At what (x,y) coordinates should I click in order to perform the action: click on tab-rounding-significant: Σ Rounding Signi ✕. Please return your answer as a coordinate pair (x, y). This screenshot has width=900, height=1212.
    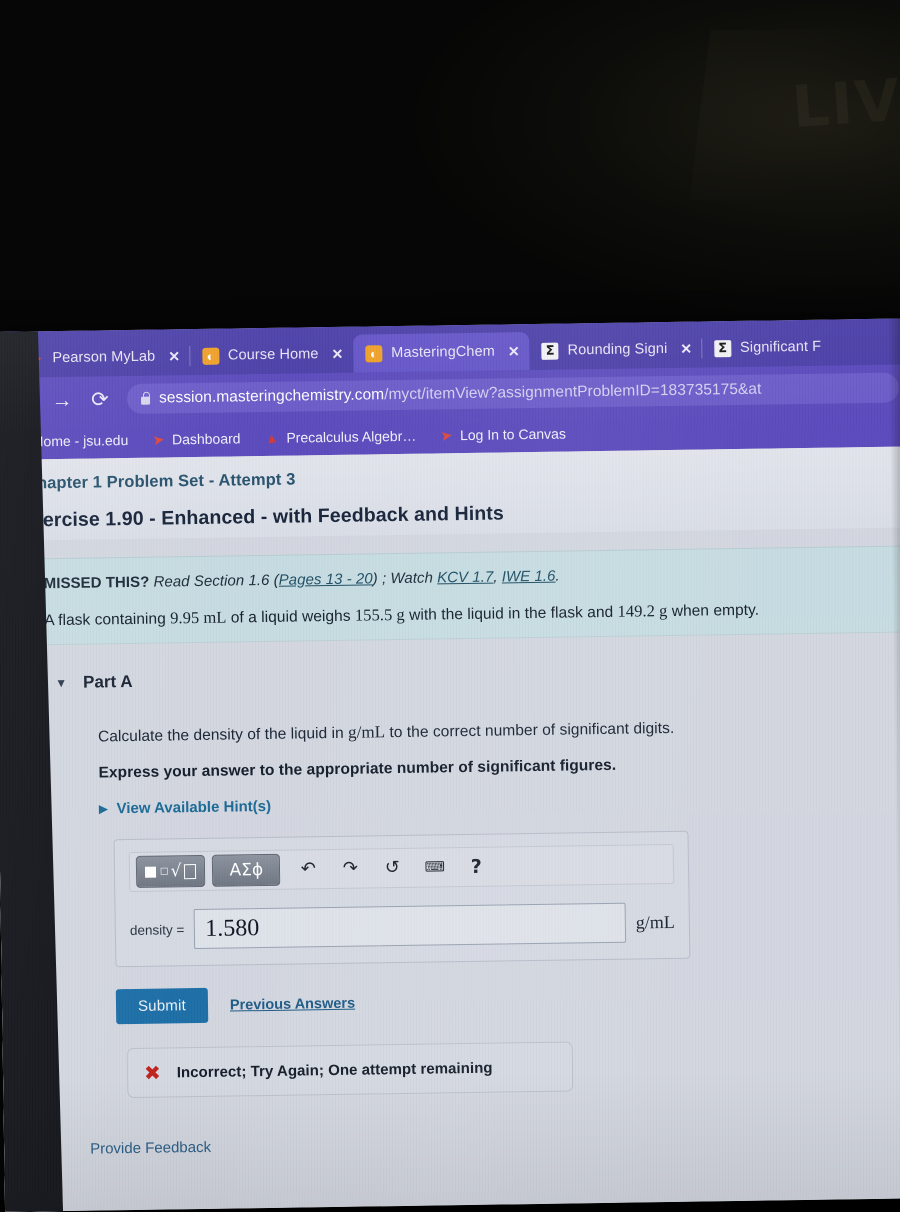
    Looking at the image, I should click on (615, 349).